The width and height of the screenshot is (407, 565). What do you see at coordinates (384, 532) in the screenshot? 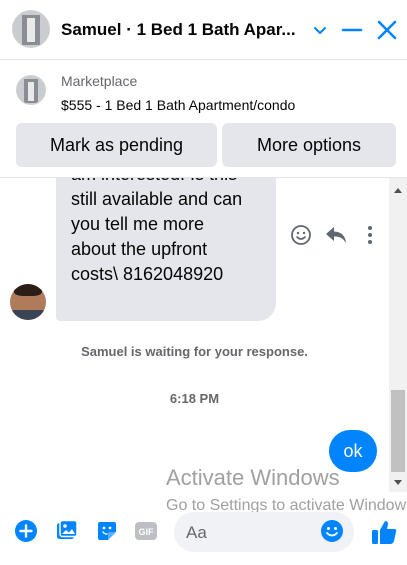
I see `thumbs-up-icon` at bounding box center [384, 532].